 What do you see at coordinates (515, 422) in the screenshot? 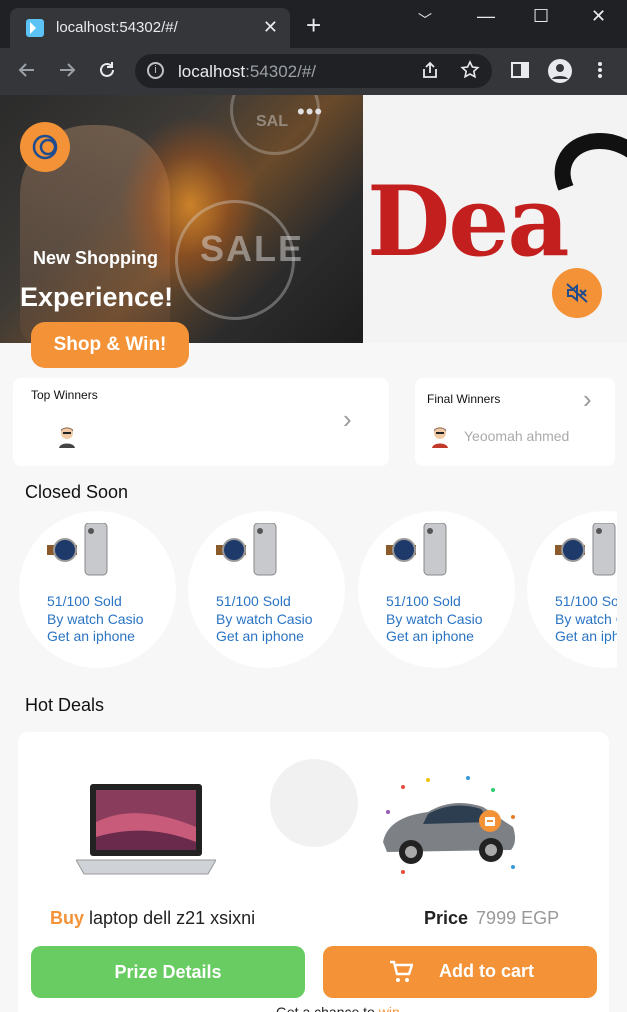
I see `final-winners-card: Final Winners › Yeoomah ahmed` at bounding box center [515, 422].